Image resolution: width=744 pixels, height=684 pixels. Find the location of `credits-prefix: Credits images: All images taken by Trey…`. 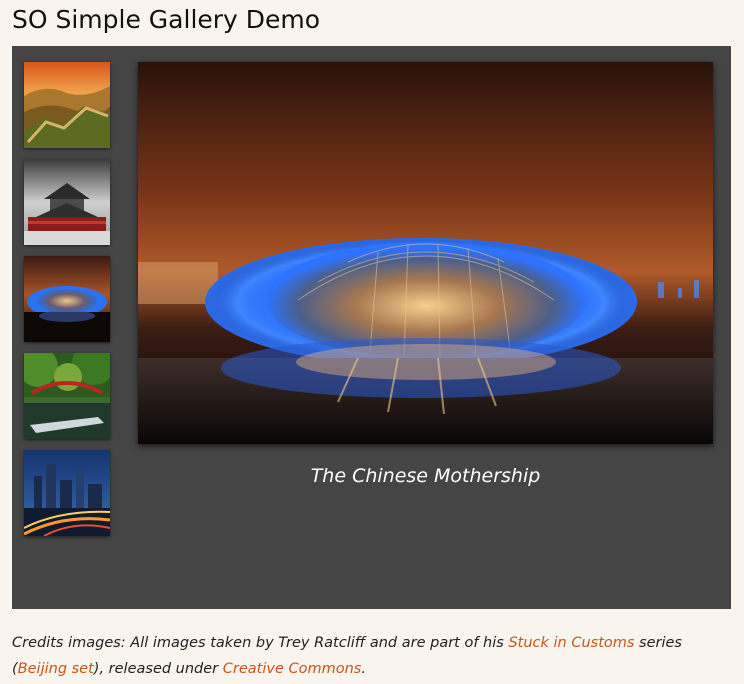

credits-prefix: Credits images: All images taken by Trey… is located at coordinates (260, 643).